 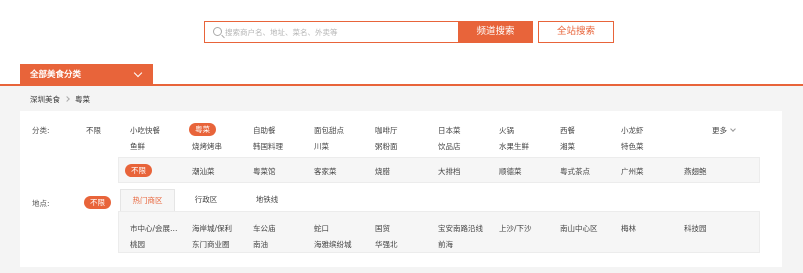 What do you see at coordinates (515, 228) in the screenshot?
I see `location-option: 上沙/下沙` at bounding box center [515, 228].